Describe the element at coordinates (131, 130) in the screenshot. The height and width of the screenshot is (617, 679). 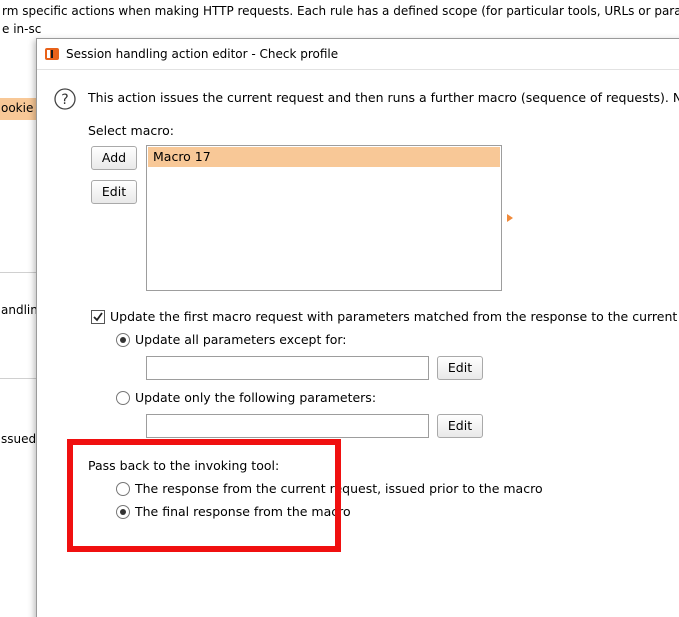
I see `select-macro-label: Select macro:` at that location.